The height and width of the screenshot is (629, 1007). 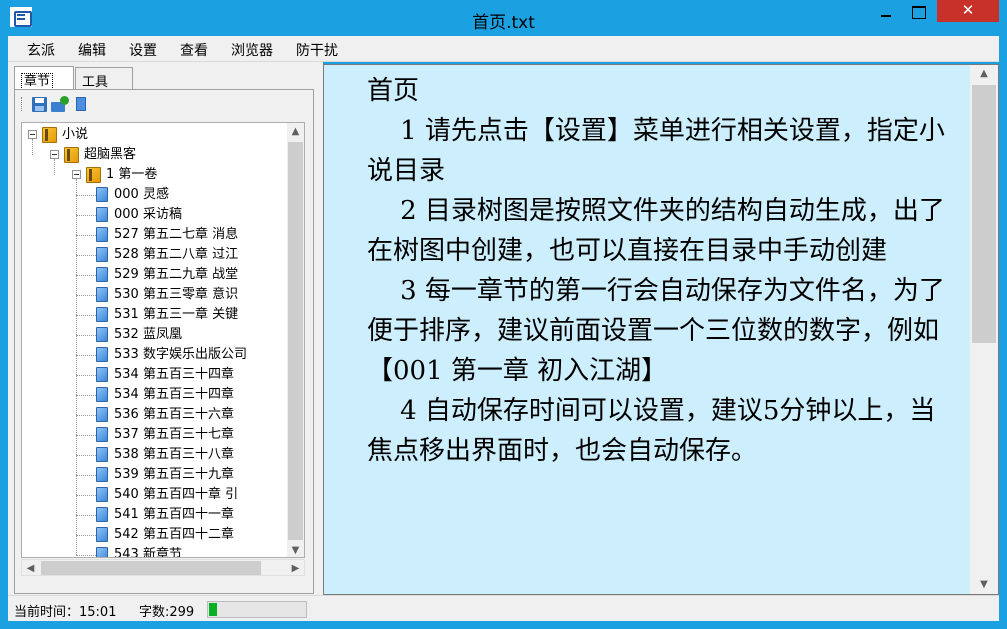 I want to click on tree-node: 529 第五二九章 战堂, so click(x=156, y=275).